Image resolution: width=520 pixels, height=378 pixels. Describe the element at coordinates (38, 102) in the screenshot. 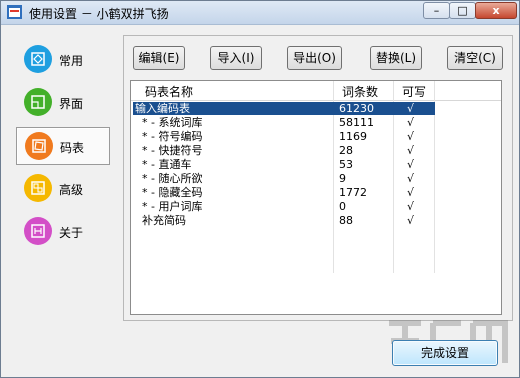

I see `layout-square-icon` at that location.